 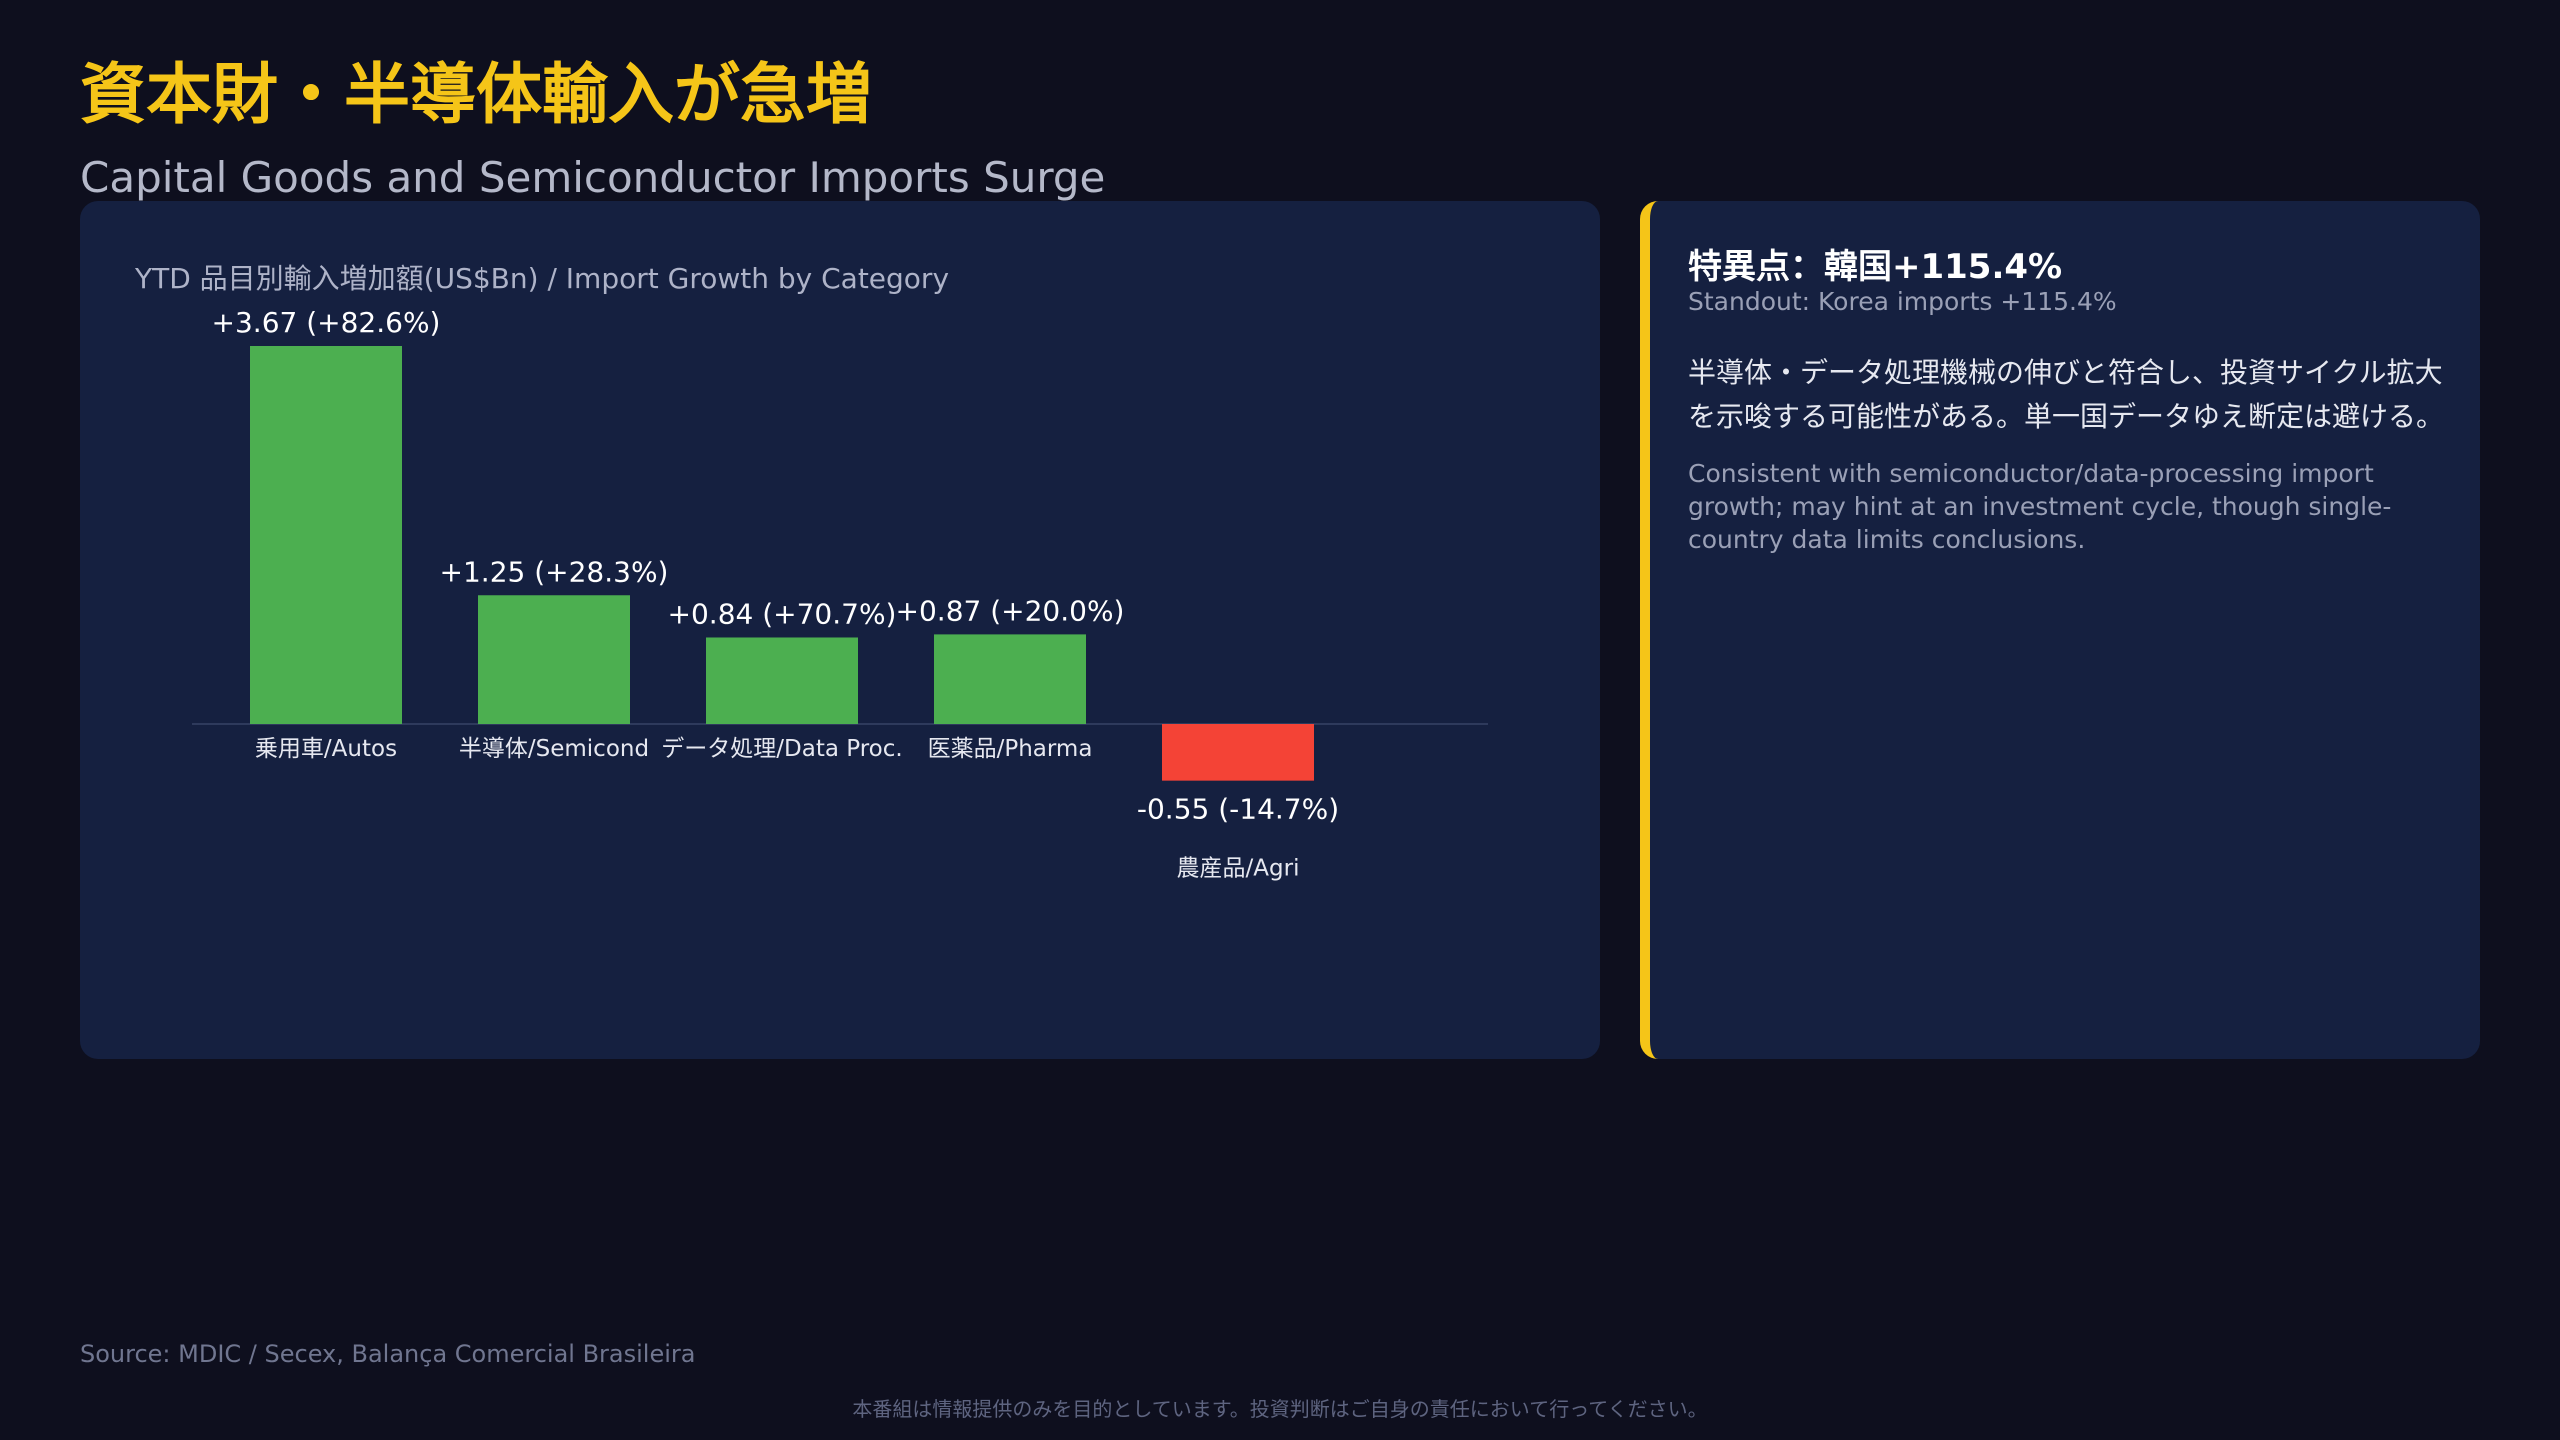 What do you see at coordinates (782, 613) in the screenshot?
I see `bar-value-label-2: +0.84 (+70.7%)` at bounding box center [782, 613].